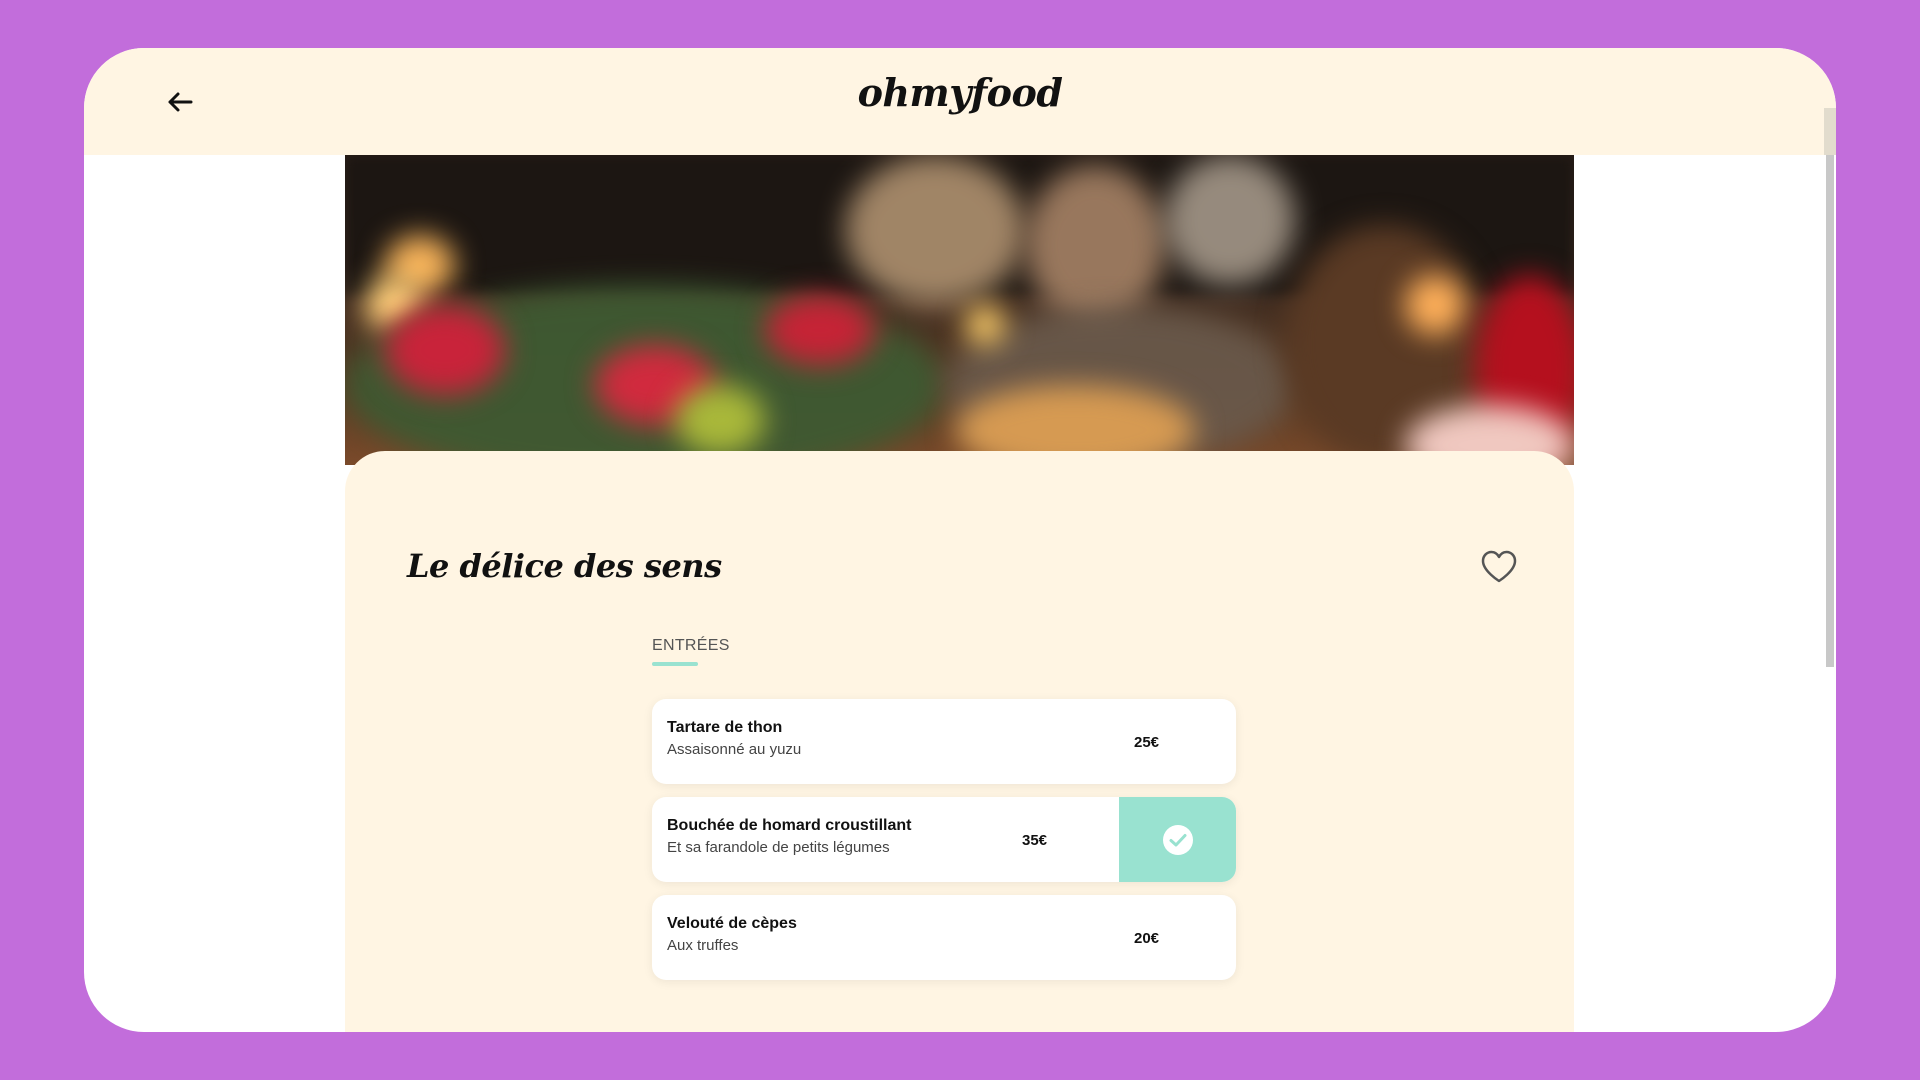  I want to click on dish-description: Aux truffes, so click(703, 945).